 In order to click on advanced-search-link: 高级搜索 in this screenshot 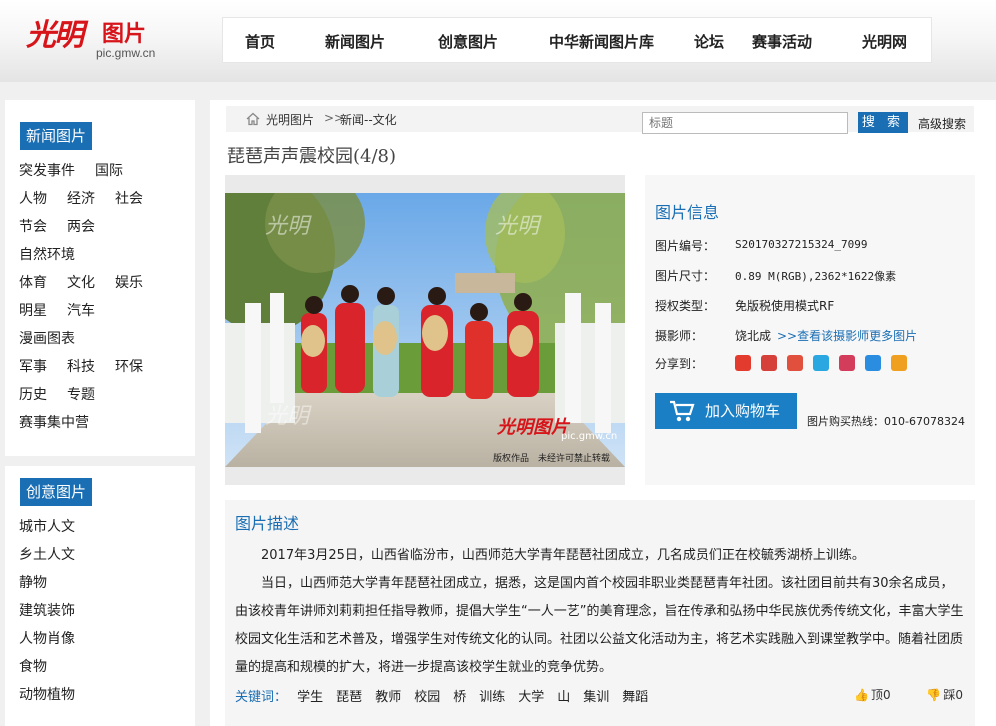, I will do `click(942, 123)`.